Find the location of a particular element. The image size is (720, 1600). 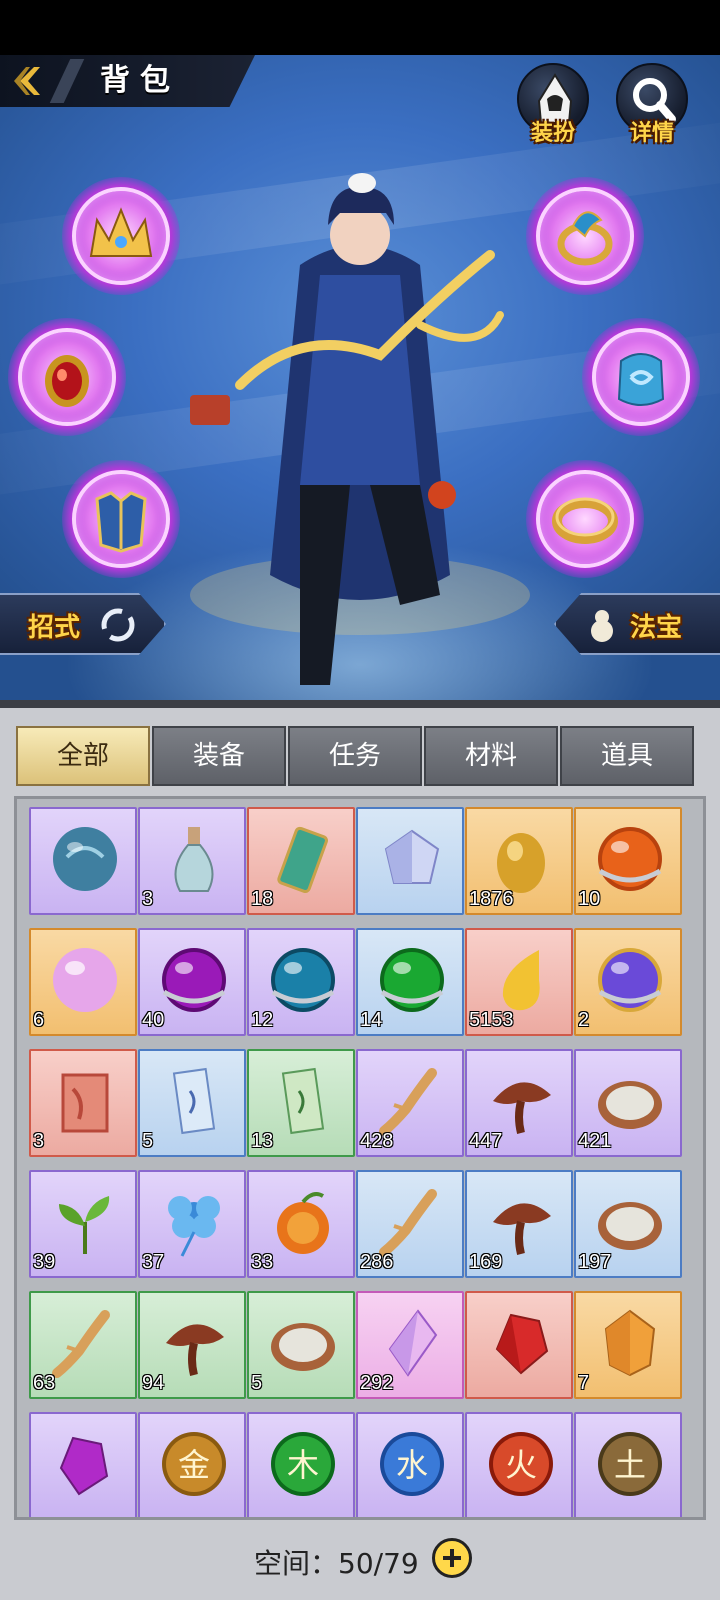

amber-gem-icon is located at coordinates (630, 1343).